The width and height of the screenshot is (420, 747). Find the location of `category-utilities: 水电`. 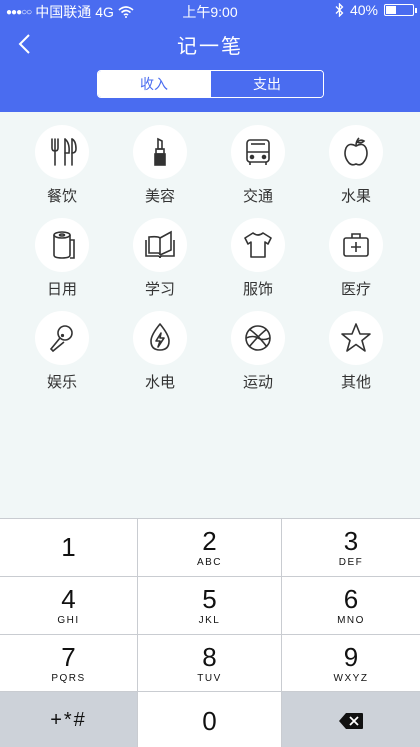

category-utilities: 水电 is located at coordinates (160, 357).